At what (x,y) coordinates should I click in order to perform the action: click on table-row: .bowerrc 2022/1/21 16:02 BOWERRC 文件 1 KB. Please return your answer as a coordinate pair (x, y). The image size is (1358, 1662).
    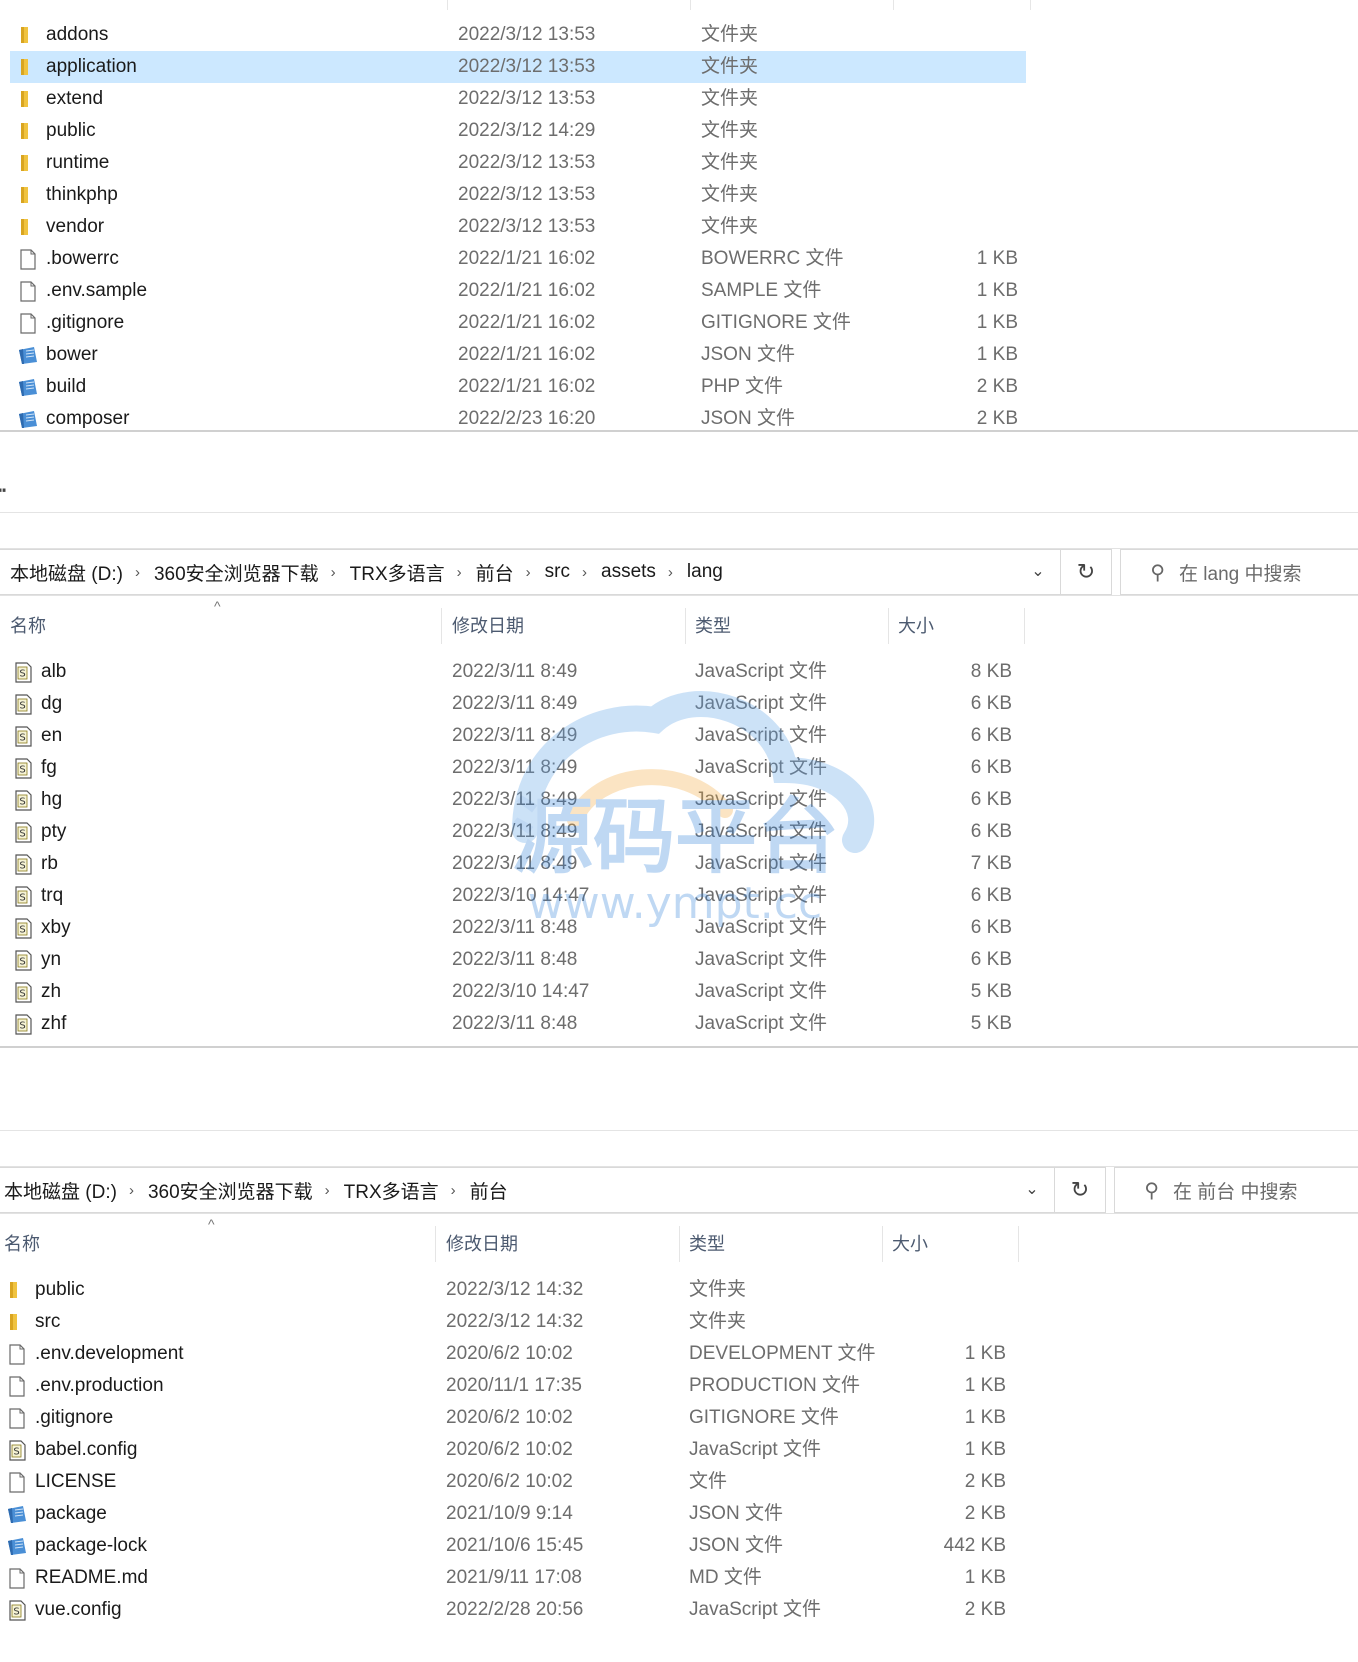
    Looking at the image, I should click on (518, 259).